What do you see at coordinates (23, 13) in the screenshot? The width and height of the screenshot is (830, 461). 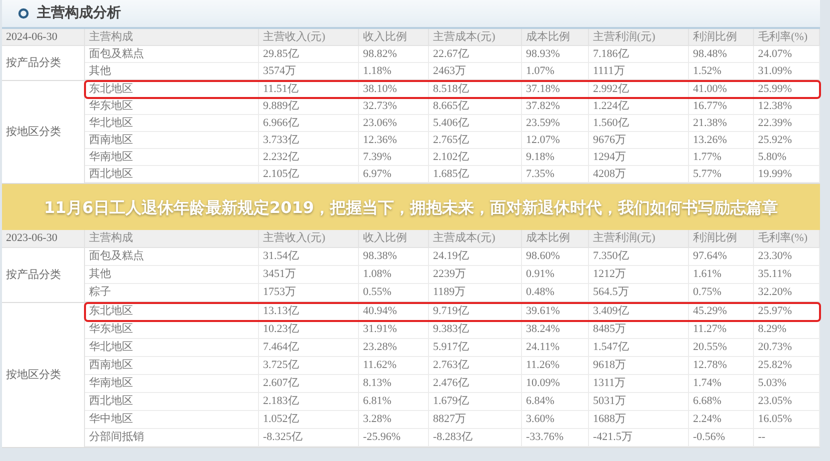 I see `ring-icon` at bounding box center [23, 13].